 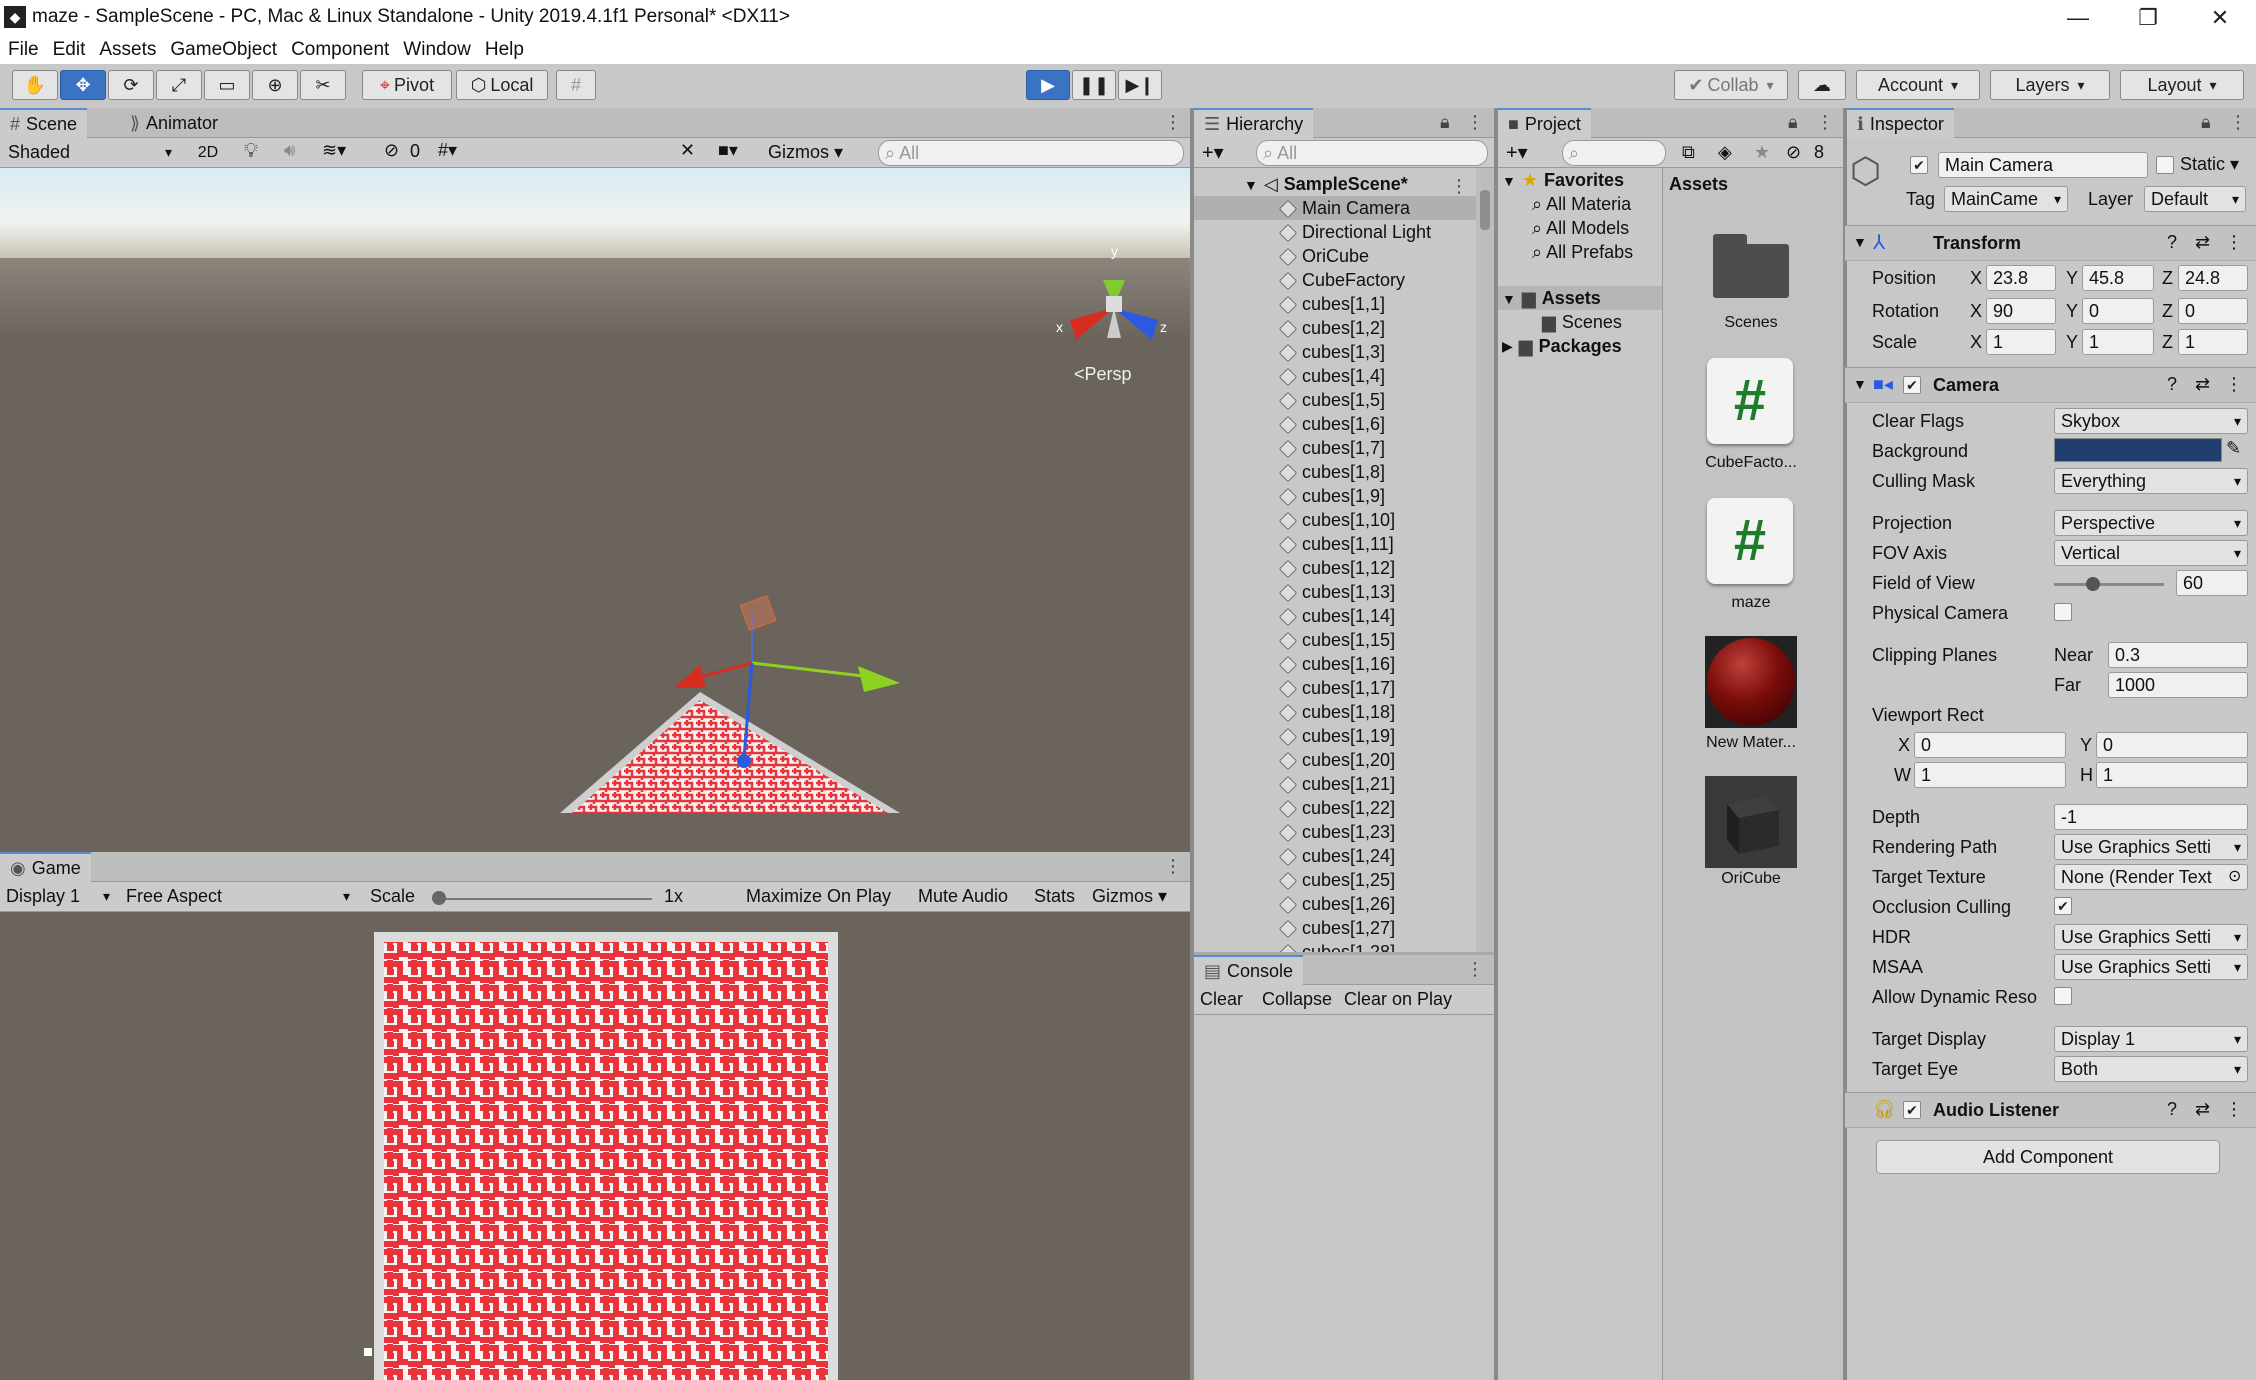 I want to click on layer-dropdown: Default, so click(x=2195, y=199).